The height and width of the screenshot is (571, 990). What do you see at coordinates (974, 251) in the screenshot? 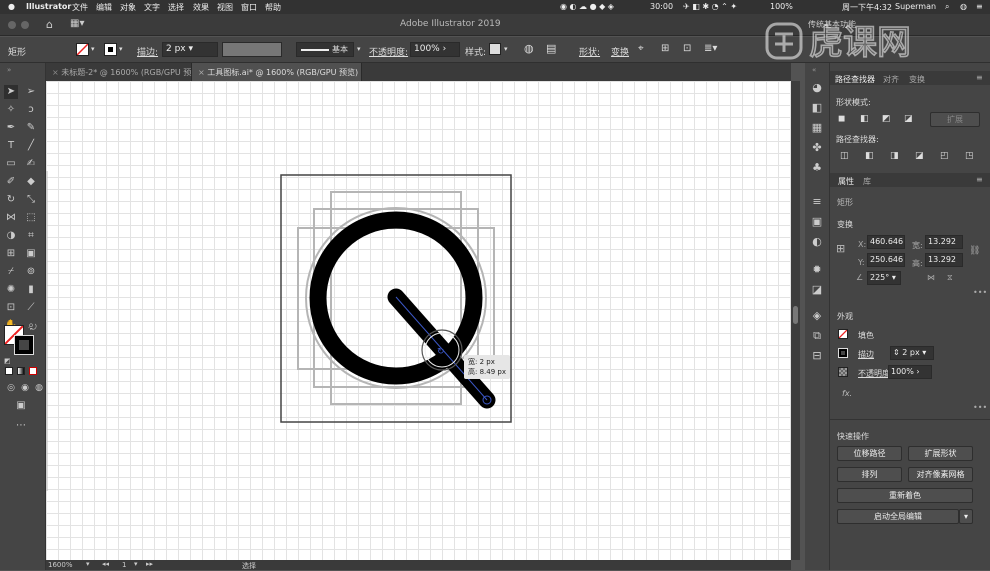
I see `constrain-proportions-icon: ⛓` at bounding box center [974, 251].